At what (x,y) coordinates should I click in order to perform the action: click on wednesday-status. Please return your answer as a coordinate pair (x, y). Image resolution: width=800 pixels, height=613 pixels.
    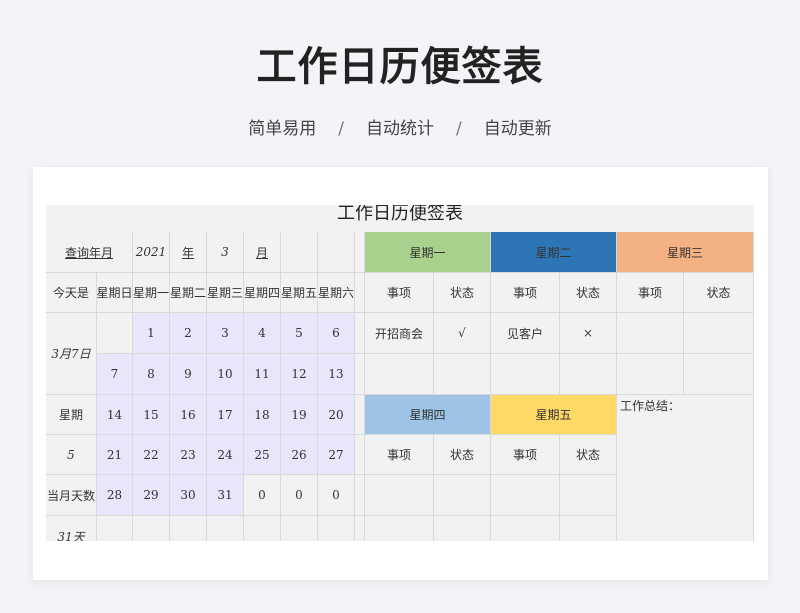
    Looking at the image, I should click on (719, 333).